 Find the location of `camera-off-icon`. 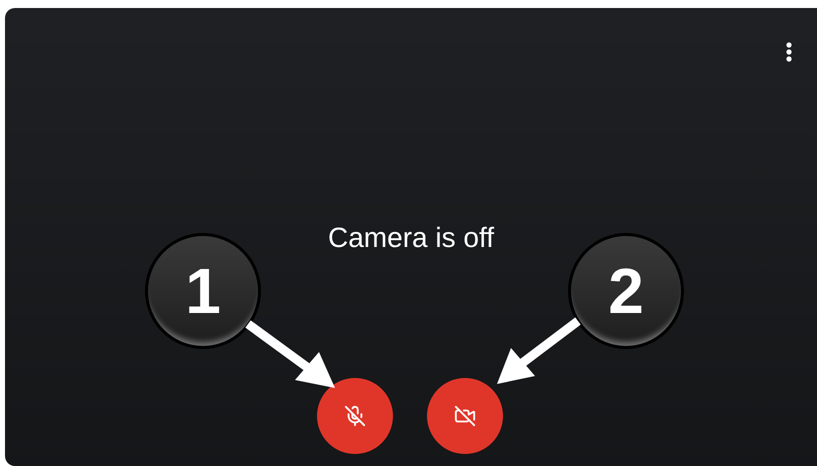

camera-off-icon is located at coordinates (465, 416).